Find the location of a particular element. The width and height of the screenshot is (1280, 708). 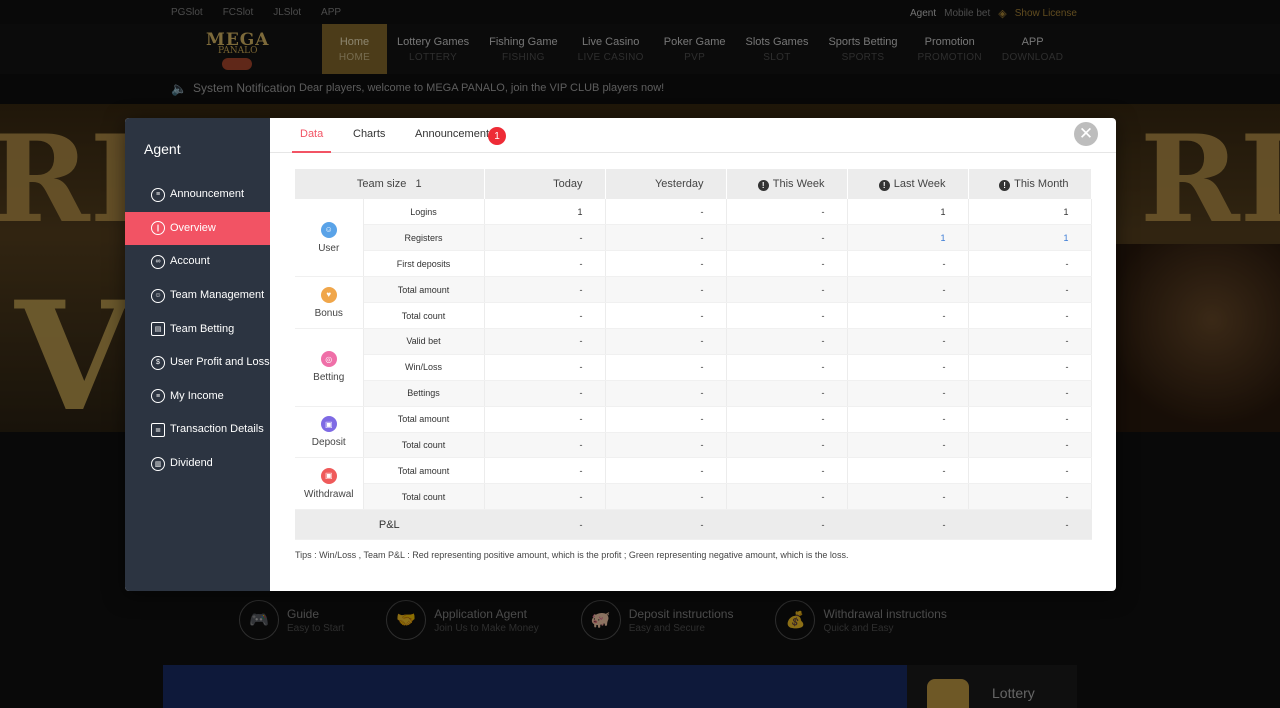

sidebar-item-team-betting: ▤ Team Betting is located at coordinates (197, 329).